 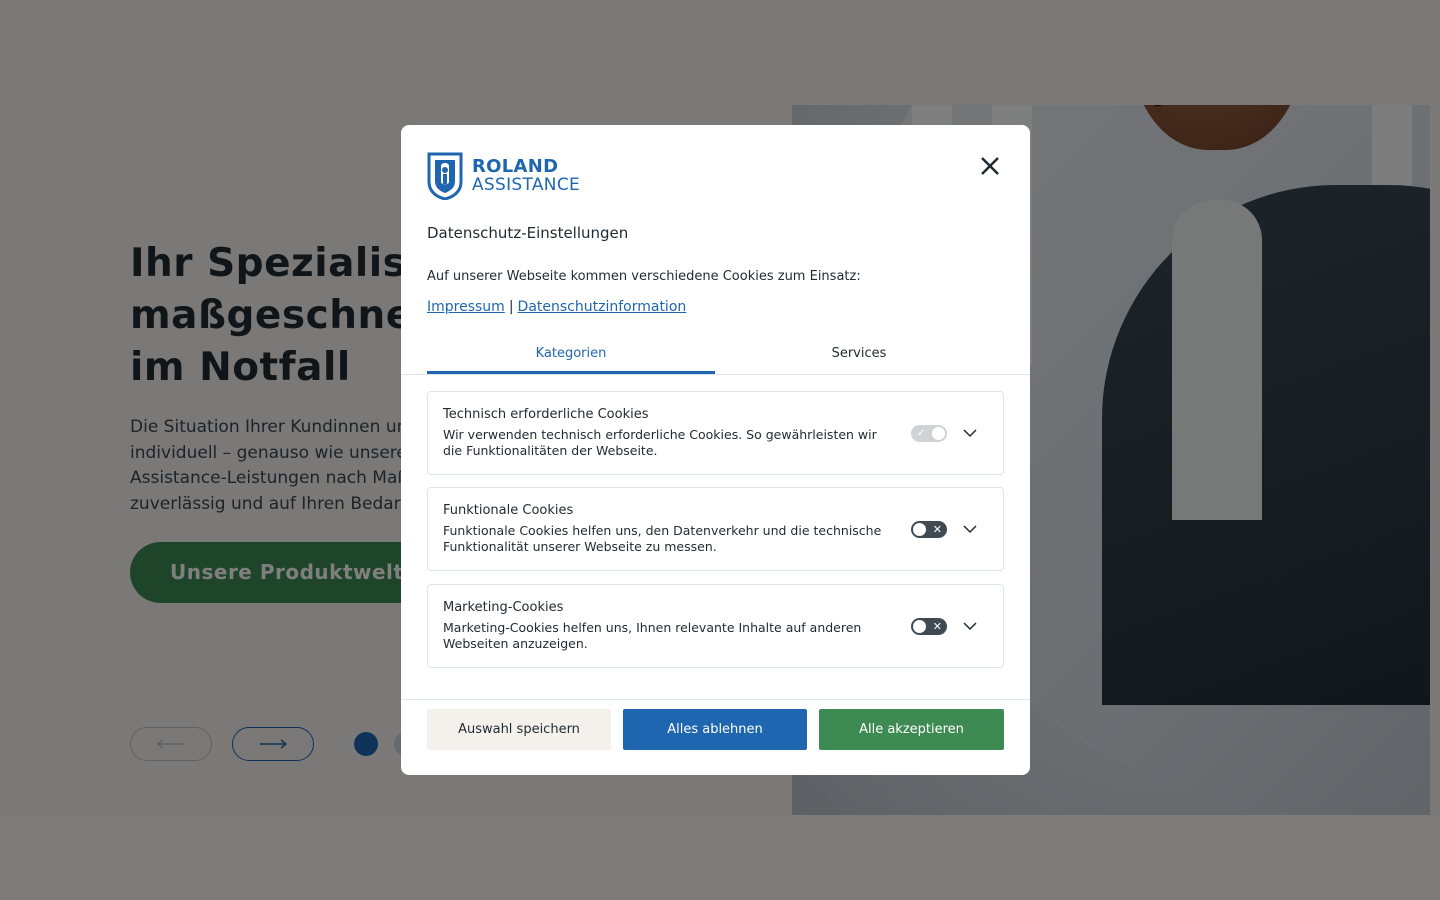 I want to click on save-selection-button: Auswahl speichern, so click(x=519, y=729).